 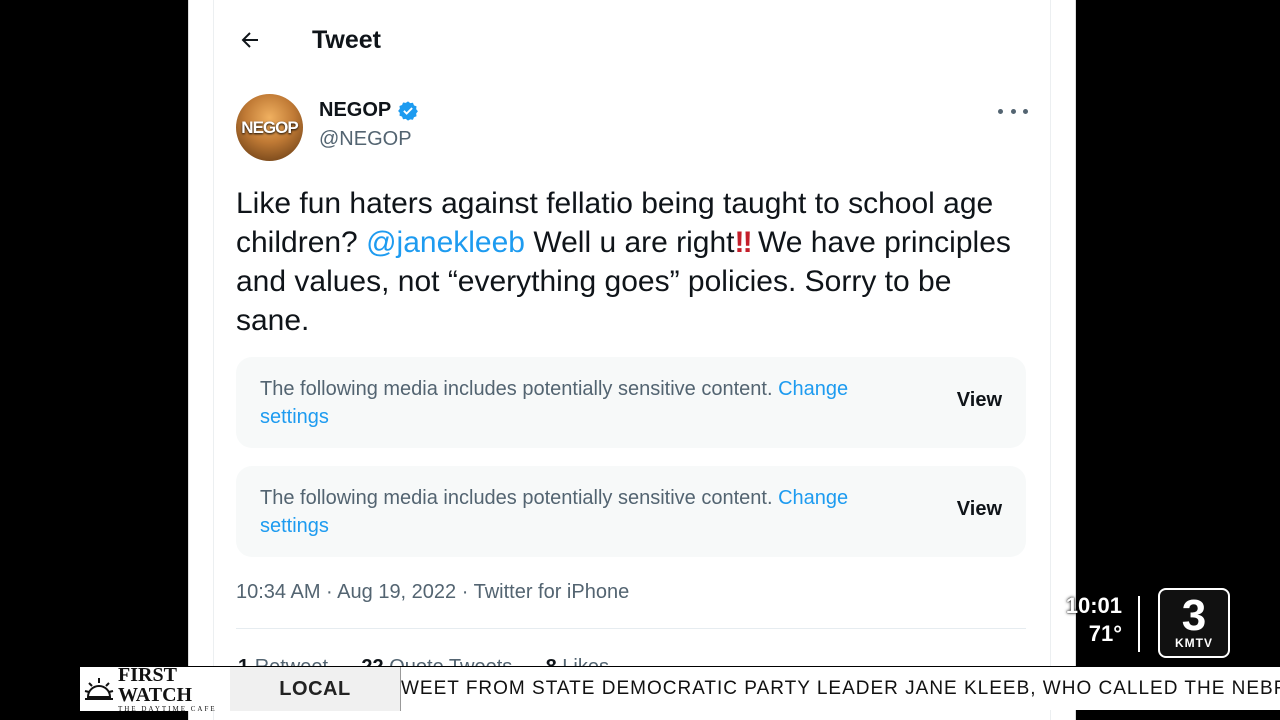 What do you see at coordinates (629, 242) in the screenshot?
I see `tweet-text-part2: Well u are right` at bounding box center [629, 242].